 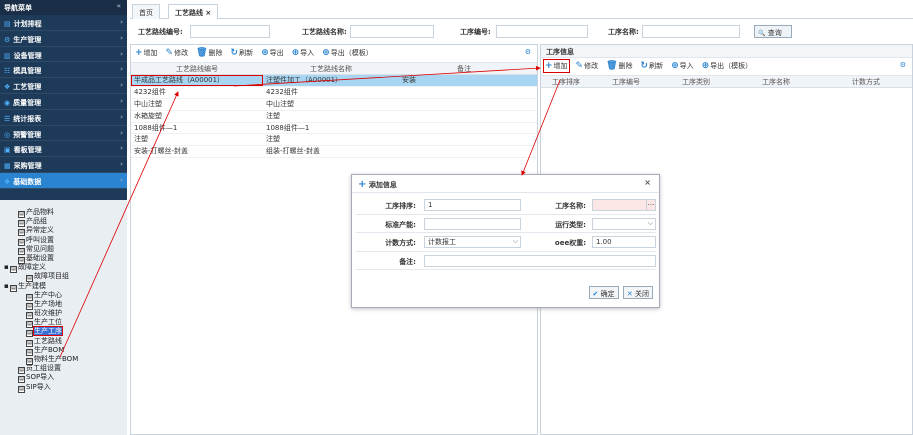 What do you see at coordinates (570, 224) in the screenshot?
I see `run-type-label: 运行类型:` at bounding box center [570, 224].